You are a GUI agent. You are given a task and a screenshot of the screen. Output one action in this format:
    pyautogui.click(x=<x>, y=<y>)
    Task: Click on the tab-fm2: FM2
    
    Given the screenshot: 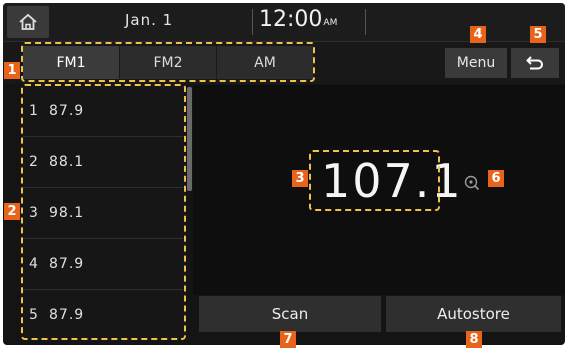 What is the action you would take?
    pyautogui.click(x=168, y=62)
    